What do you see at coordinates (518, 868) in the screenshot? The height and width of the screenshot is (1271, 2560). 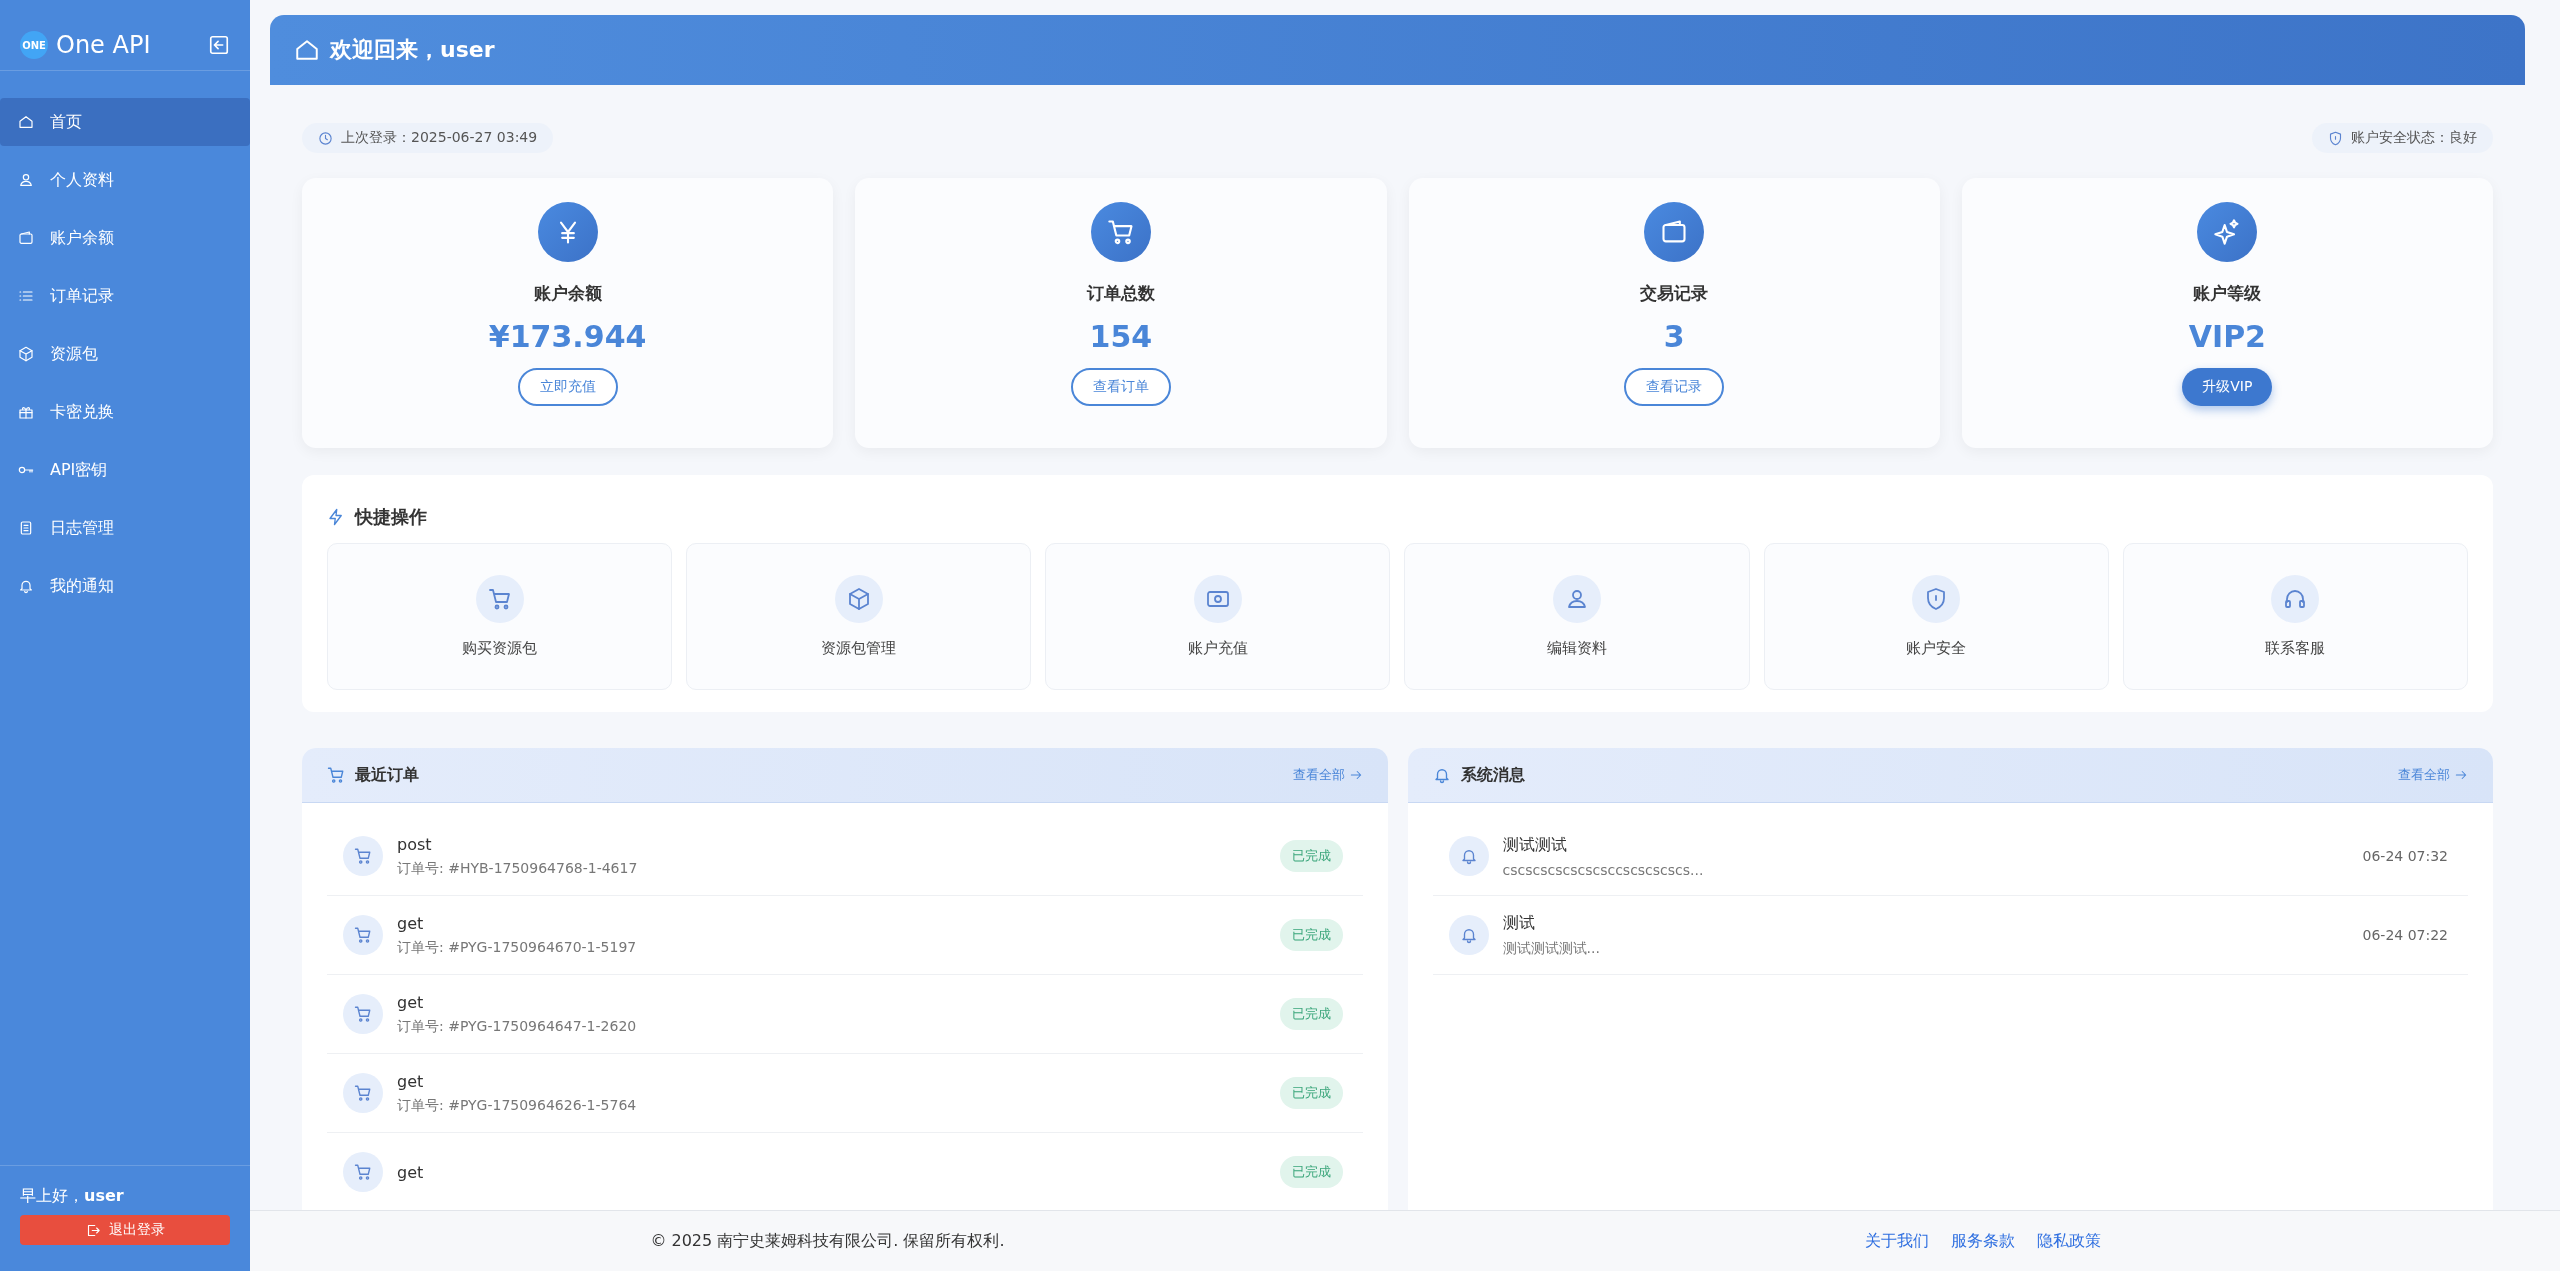 I see `order-number: 订单号: #HYB-1750964768-1-4617` at bounding box center [518, 868].